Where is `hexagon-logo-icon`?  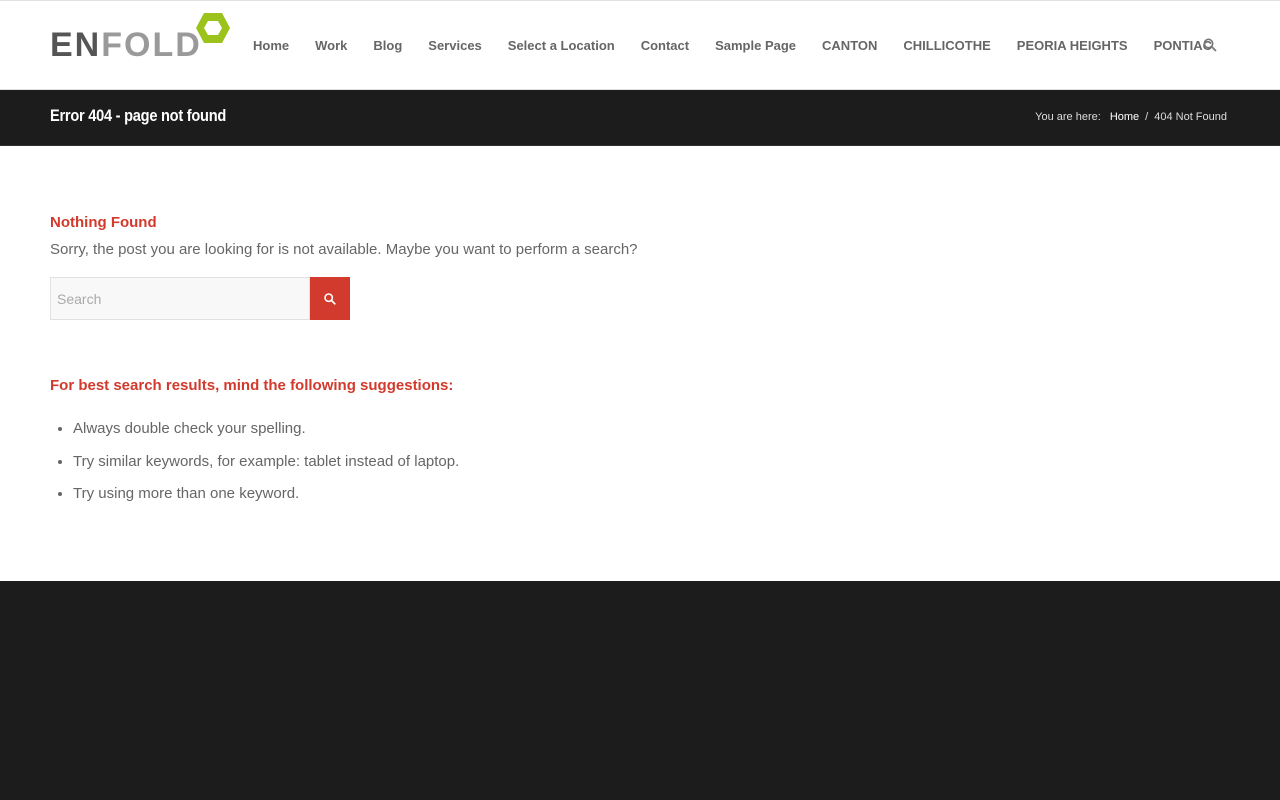 hexagon-logo-icon is located at coordinates (213, 28).